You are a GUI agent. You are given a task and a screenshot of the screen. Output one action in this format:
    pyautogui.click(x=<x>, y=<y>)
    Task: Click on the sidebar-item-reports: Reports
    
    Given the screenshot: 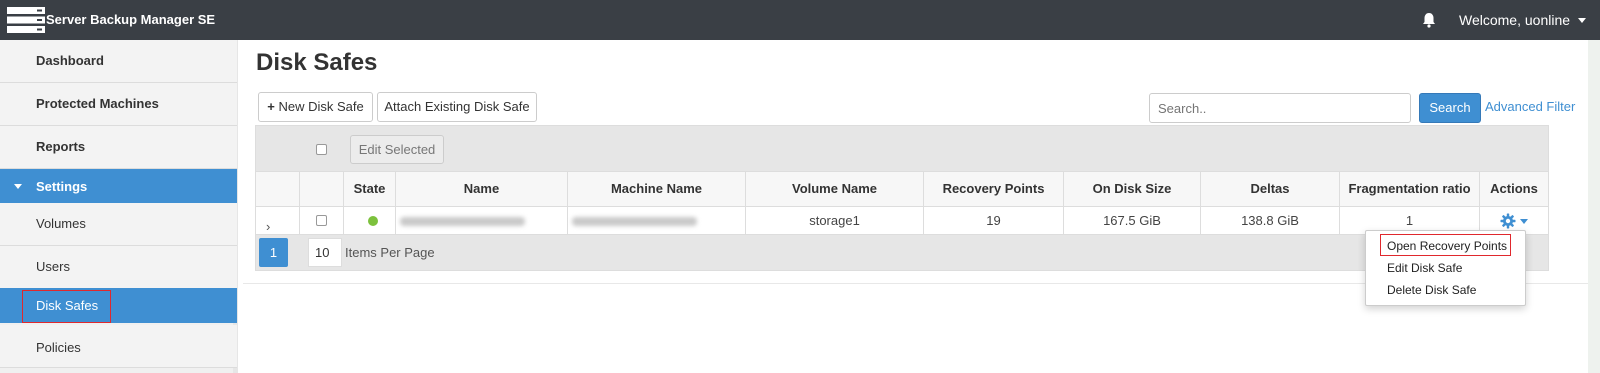 What is the action you would take?
    pyautogui.click(x=118, y=147)
    